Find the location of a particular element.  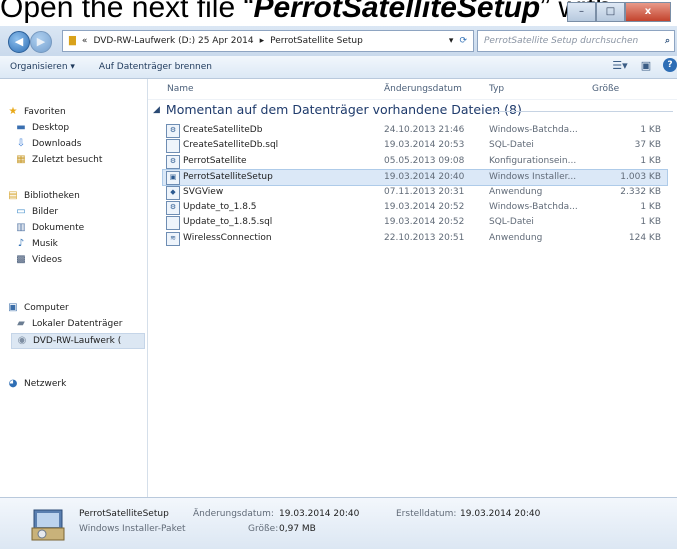

details-created-label: Erstelldatum: is located at coordinates (426, 514).